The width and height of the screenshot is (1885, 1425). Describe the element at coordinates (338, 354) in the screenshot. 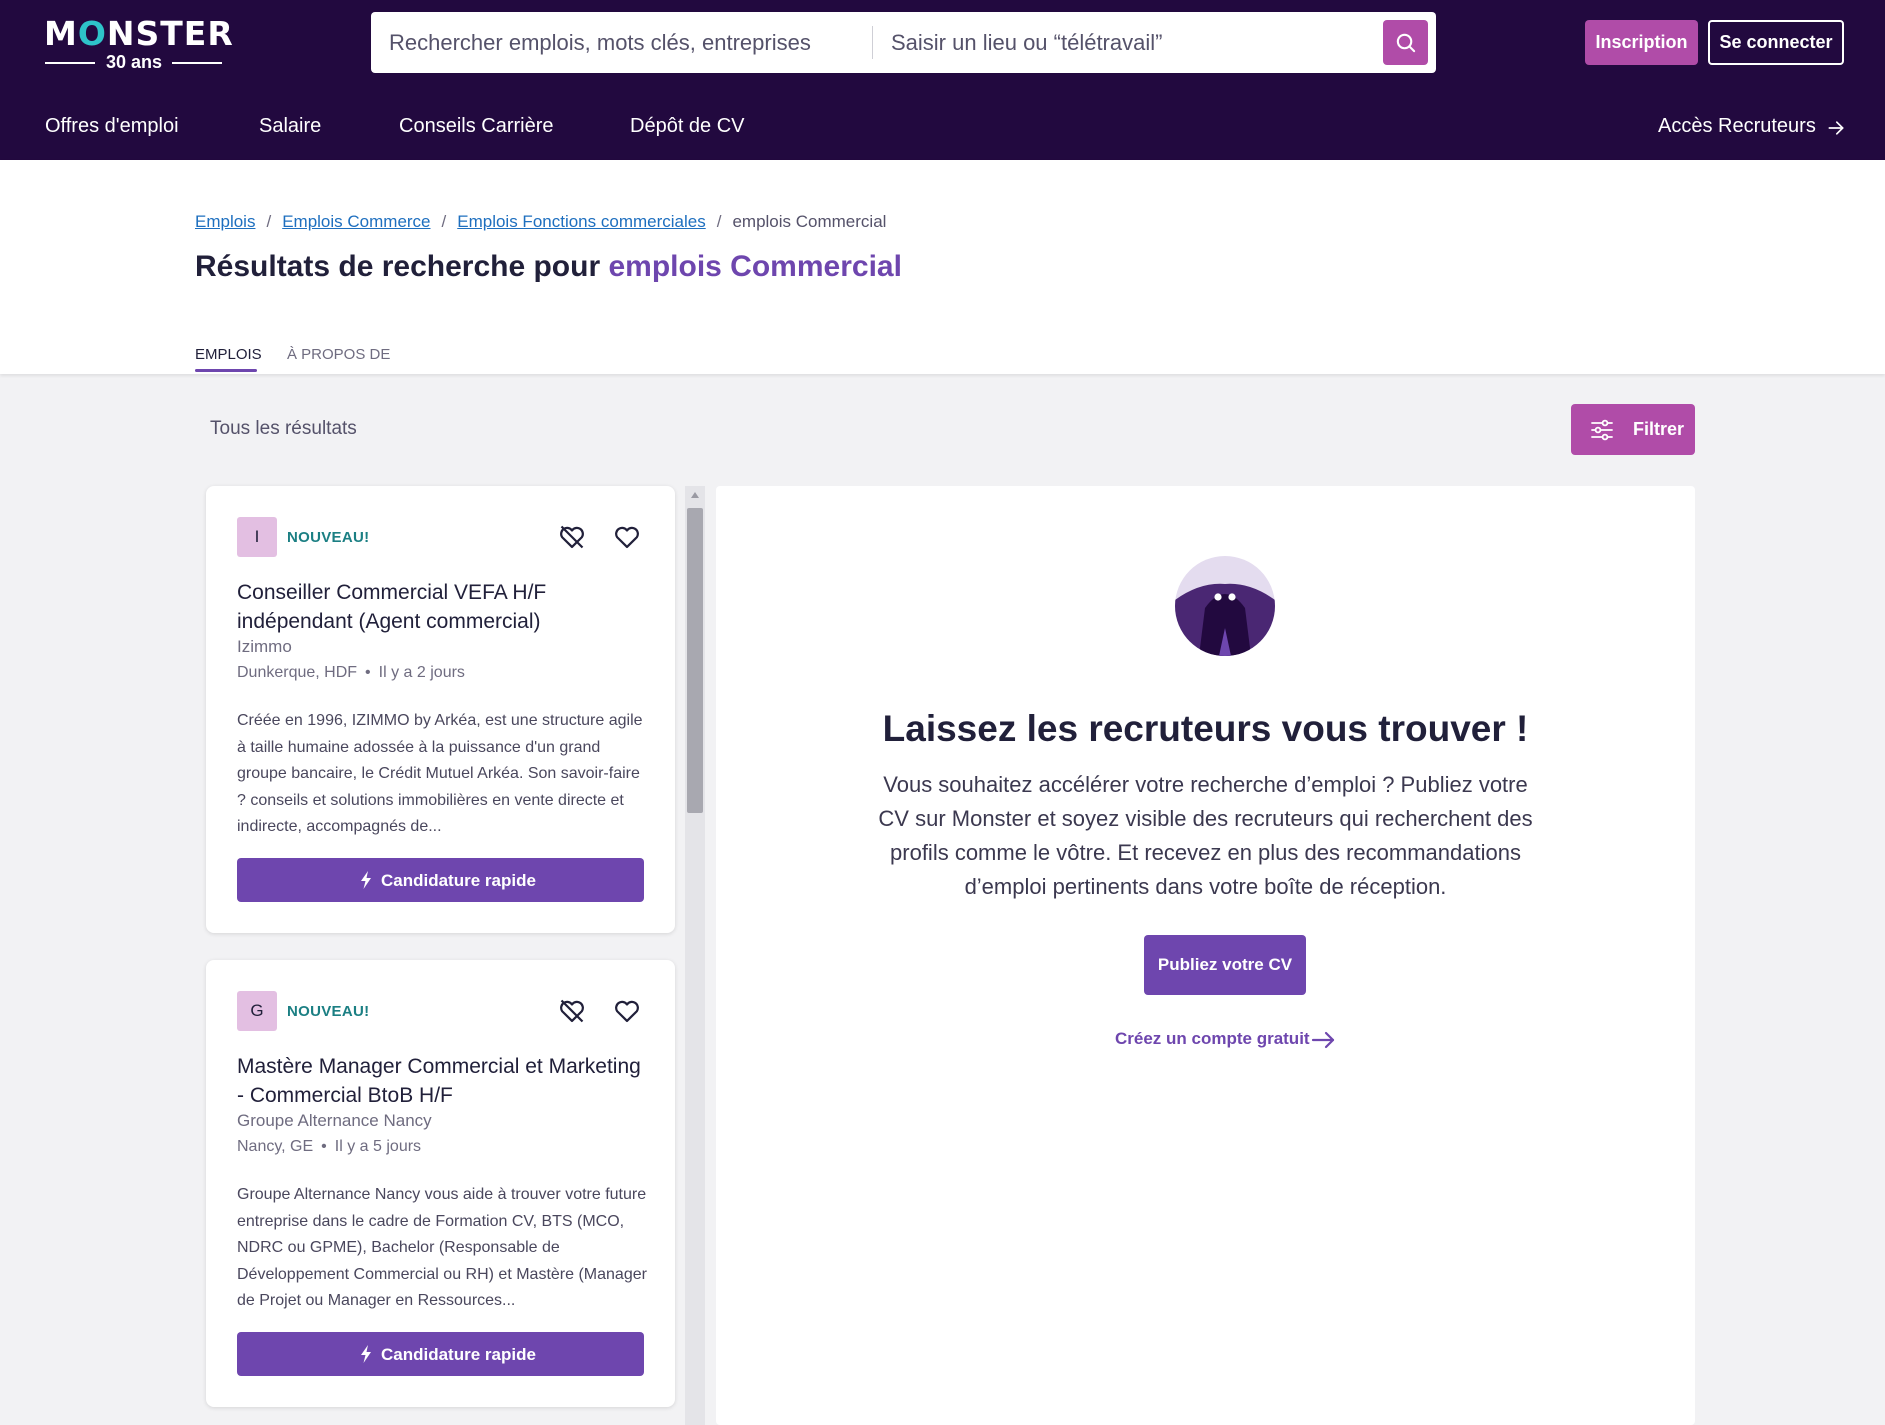

I see `tab-about: À PROPOS DE` at that location.